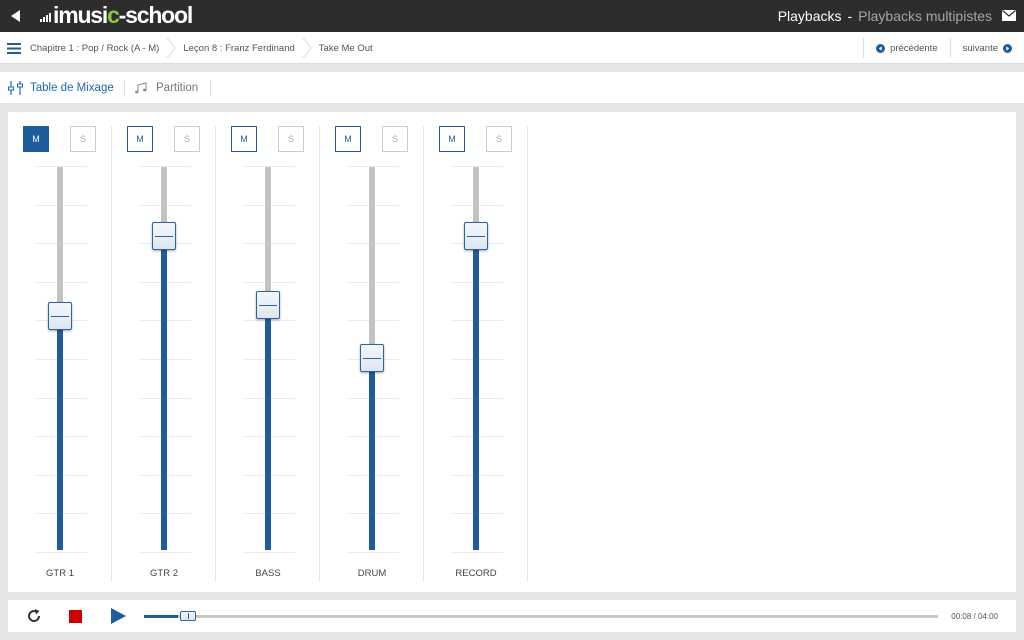 This screenshot has width=1024, height=640. Describe the element at coordinates (45, 17) in the screenshot. I see `logo-bars-icon` at that location.